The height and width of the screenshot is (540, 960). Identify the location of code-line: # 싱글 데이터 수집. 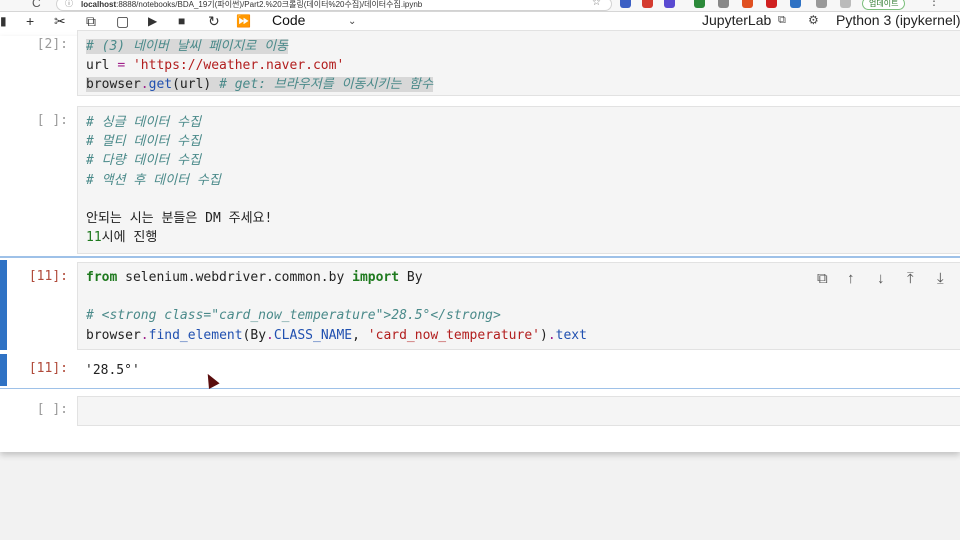
(144, 122).